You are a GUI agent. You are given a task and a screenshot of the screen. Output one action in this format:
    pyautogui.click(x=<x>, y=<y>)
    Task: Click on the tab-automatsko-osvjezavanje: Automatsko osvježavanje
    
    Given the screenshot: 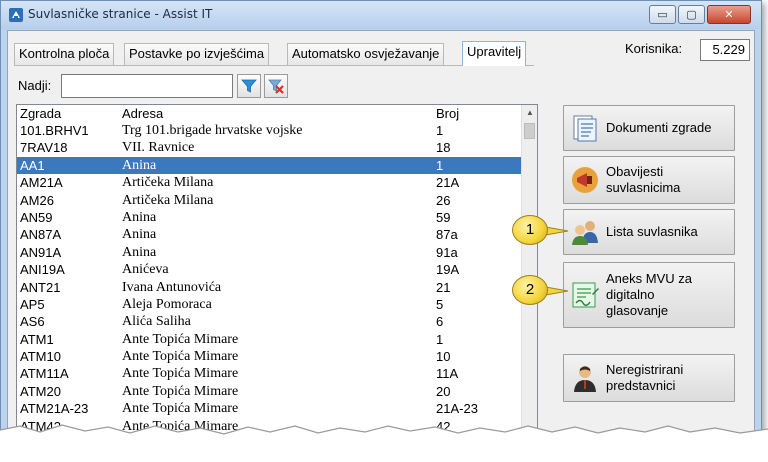 What is the action you would take?
    pyautogui.click(x=366, y=54)
    